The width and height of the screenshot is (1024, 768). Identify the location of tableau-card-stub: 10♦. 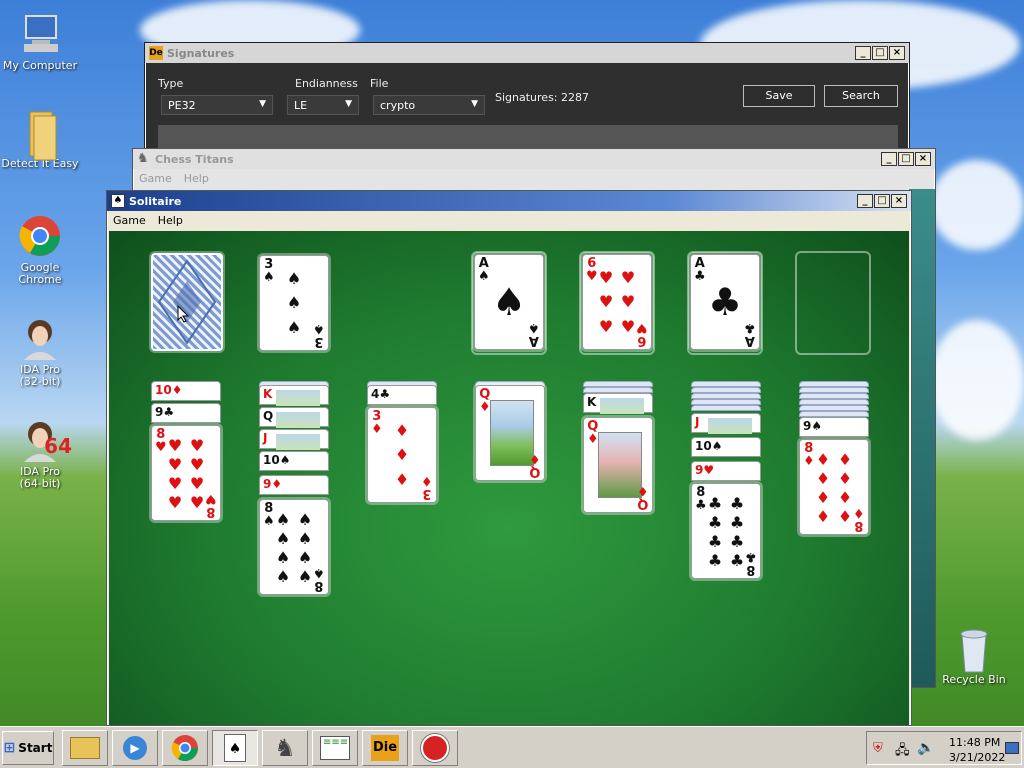
(186, 391).